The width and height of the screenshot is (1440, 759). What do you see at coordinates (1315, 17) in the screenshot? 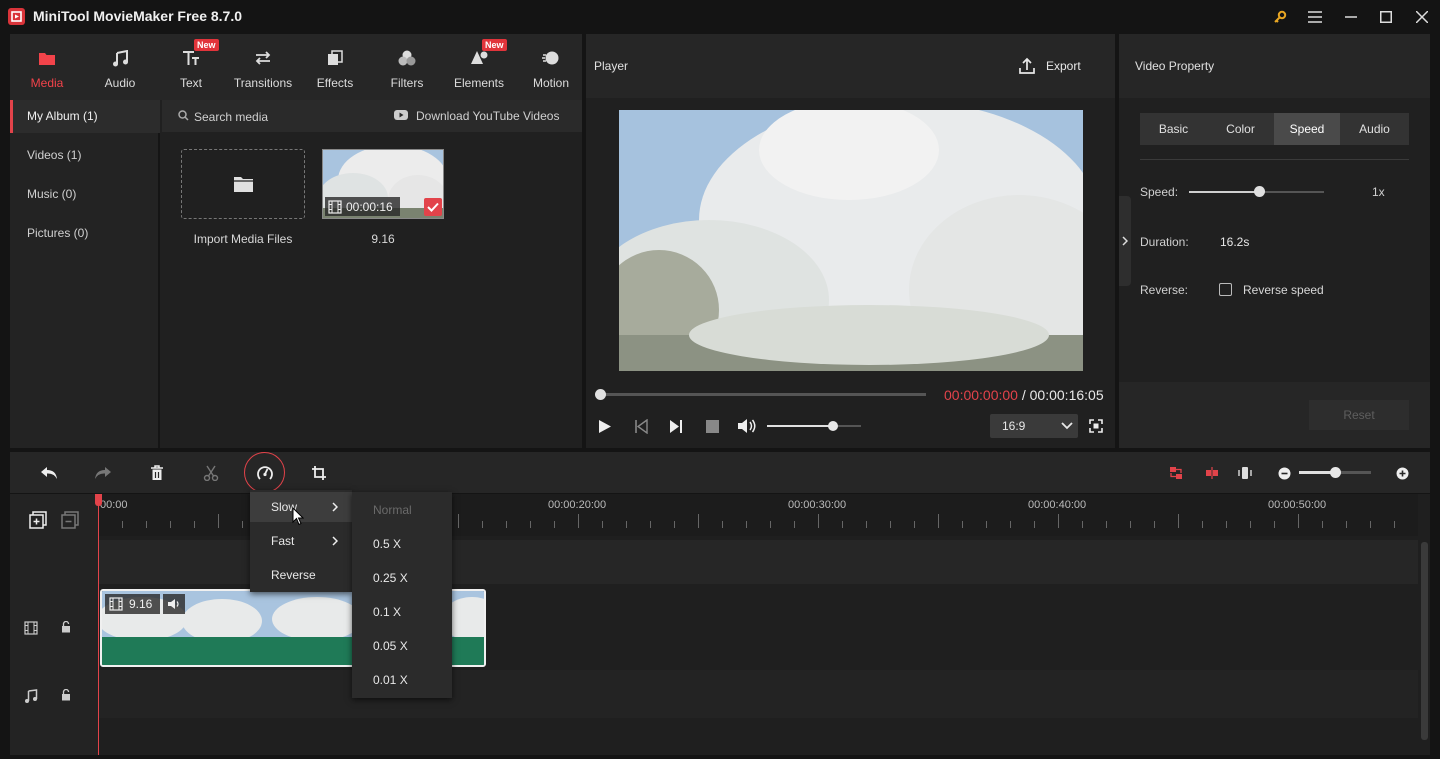
I see `menu-icon` at bounding box center [1315, 17].